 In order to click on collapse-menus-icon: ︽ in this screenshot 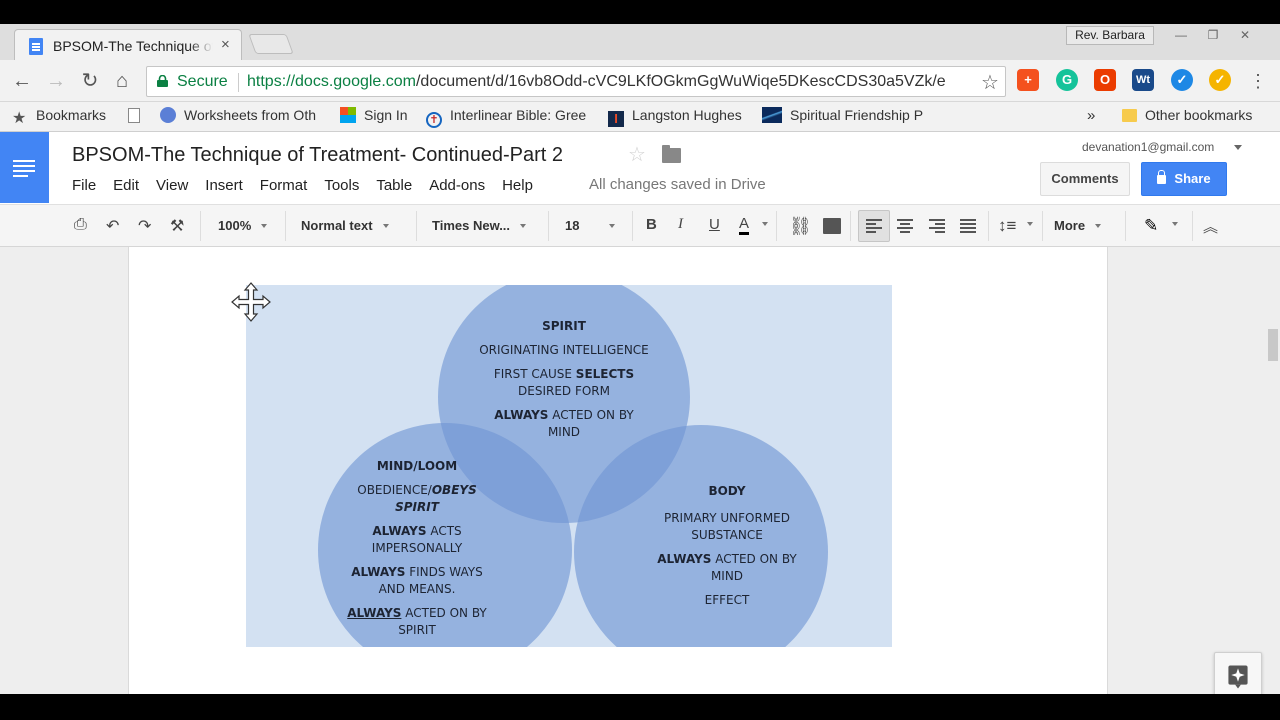, I will do `click(1210, 226)`.